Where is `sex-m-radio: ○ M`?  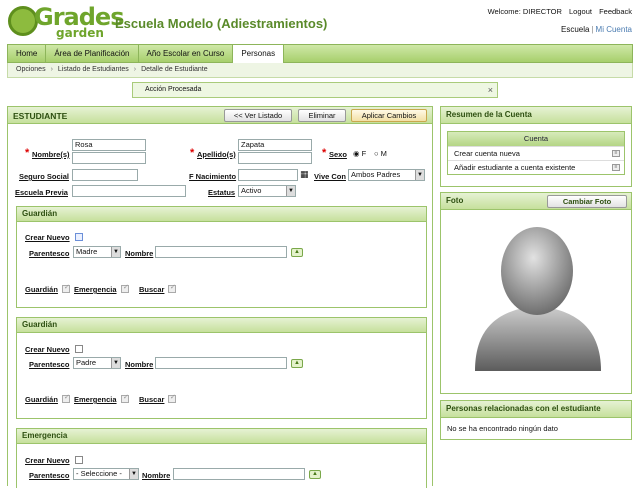 sex-m-radio: ○ M is located at coordinates (380, 153).